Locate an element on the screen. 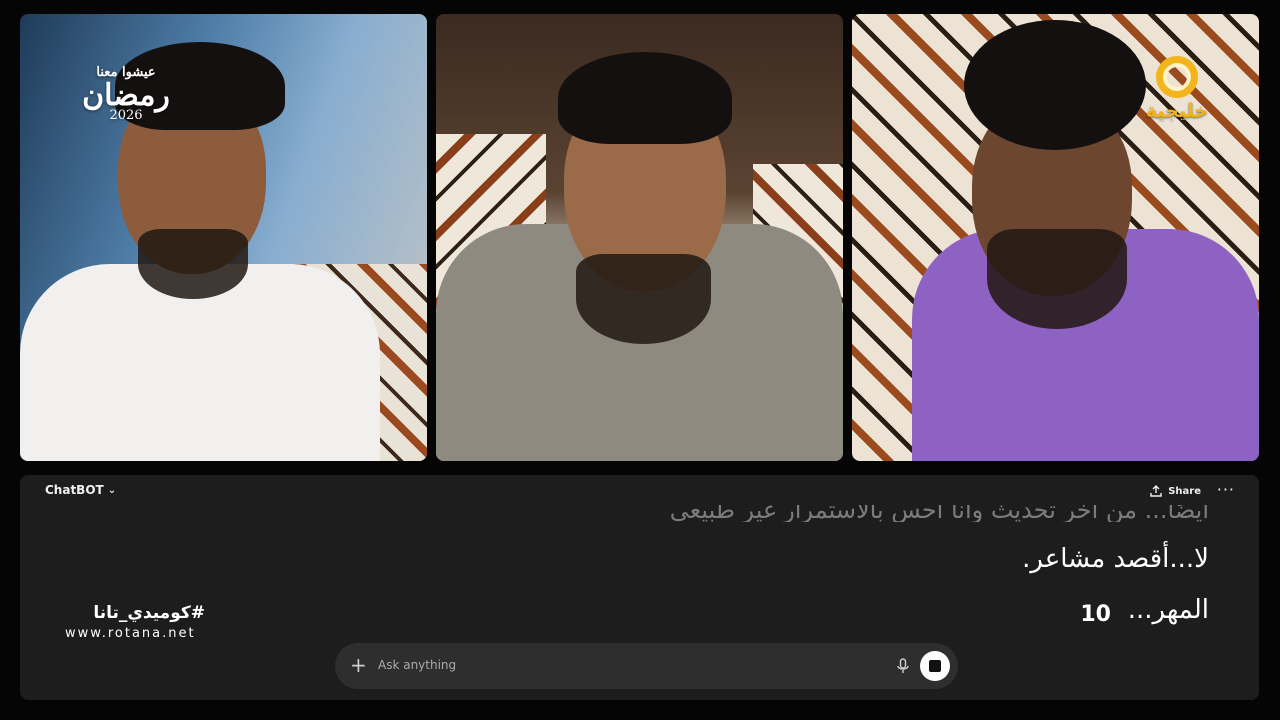 The width and height of the screenshot is (1280, 720). share-button: Share is located at coordinates (1175, 491).